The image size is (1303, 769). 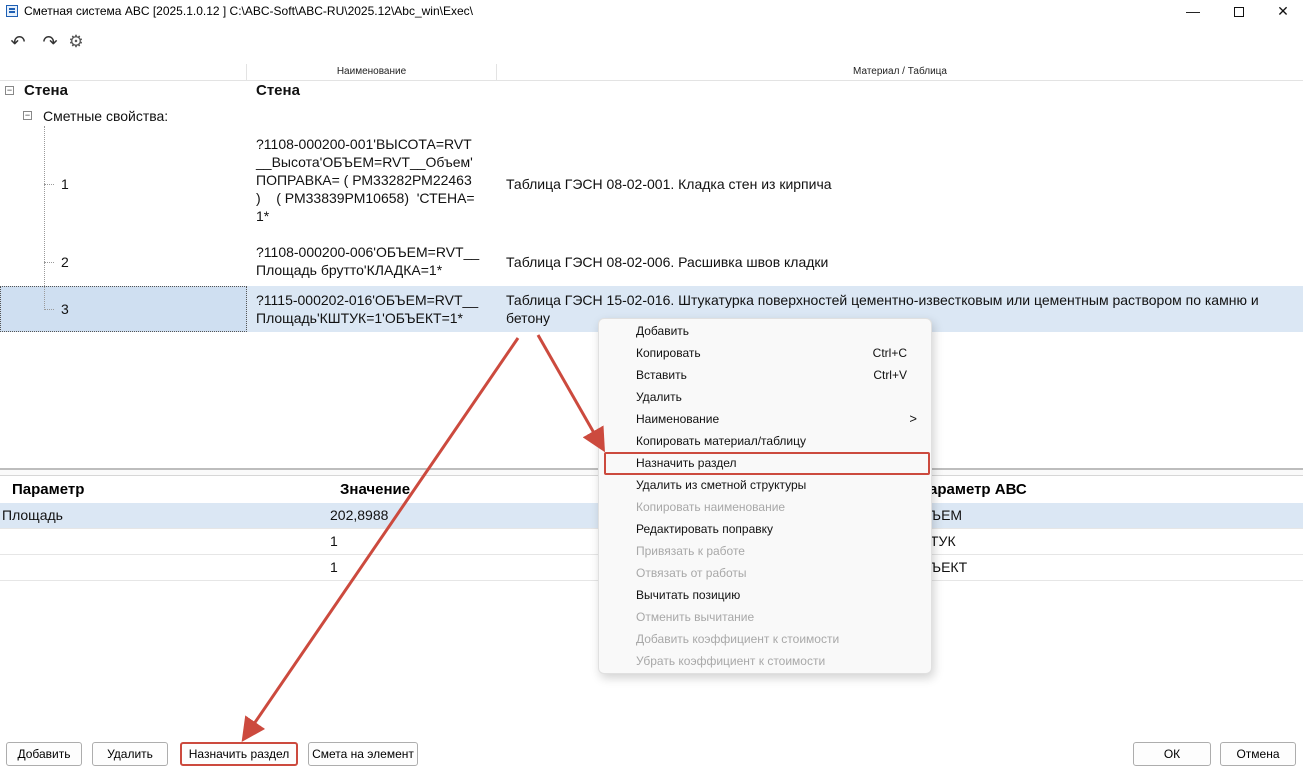 What do you see at coordinates (661, 375) in the screenshot?
I see `menu-item-label: Вставить` at bounding box center [661, 375].